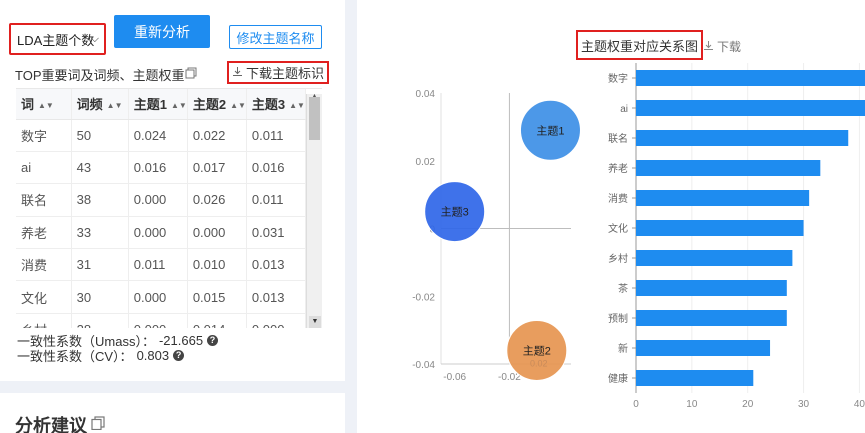  Describe the element at coordinates (692, 404) in the screenshot. I see `x-tick-label: 10` at that location.